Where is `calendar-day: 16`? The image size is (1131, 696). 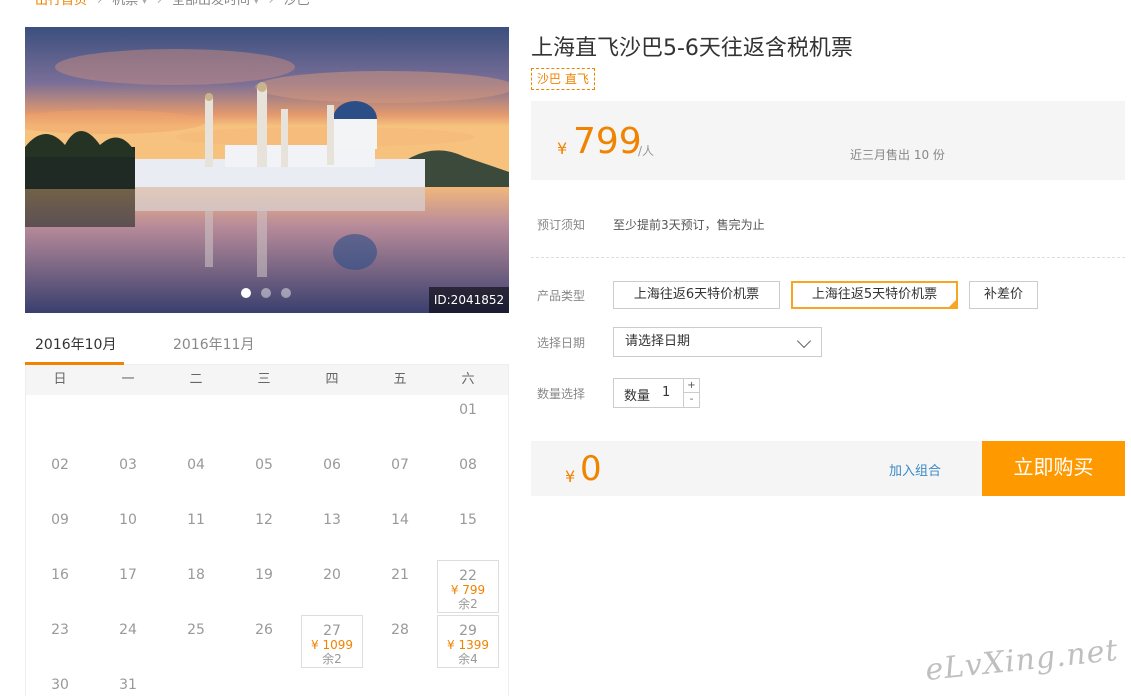 calendar-day: 16 is located at coordinates (60, 587).